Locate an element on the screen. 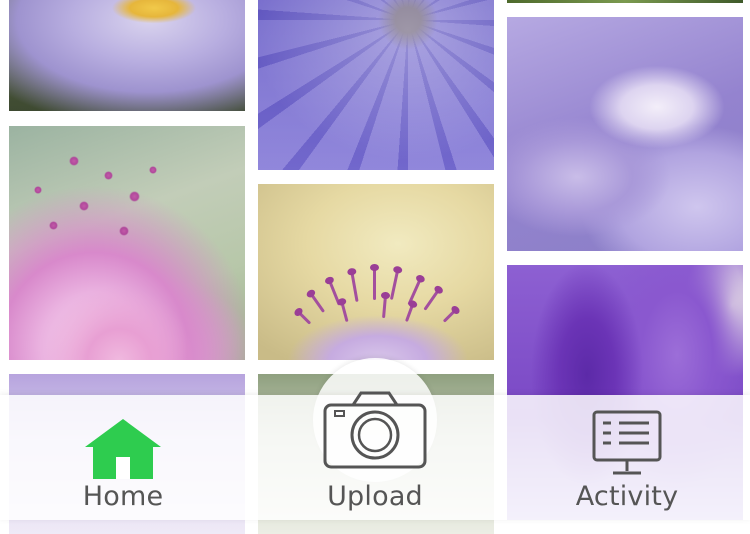 The height and width of the screenshot is (534, 750). photo-wisteria is located at coordinates (625, 134).